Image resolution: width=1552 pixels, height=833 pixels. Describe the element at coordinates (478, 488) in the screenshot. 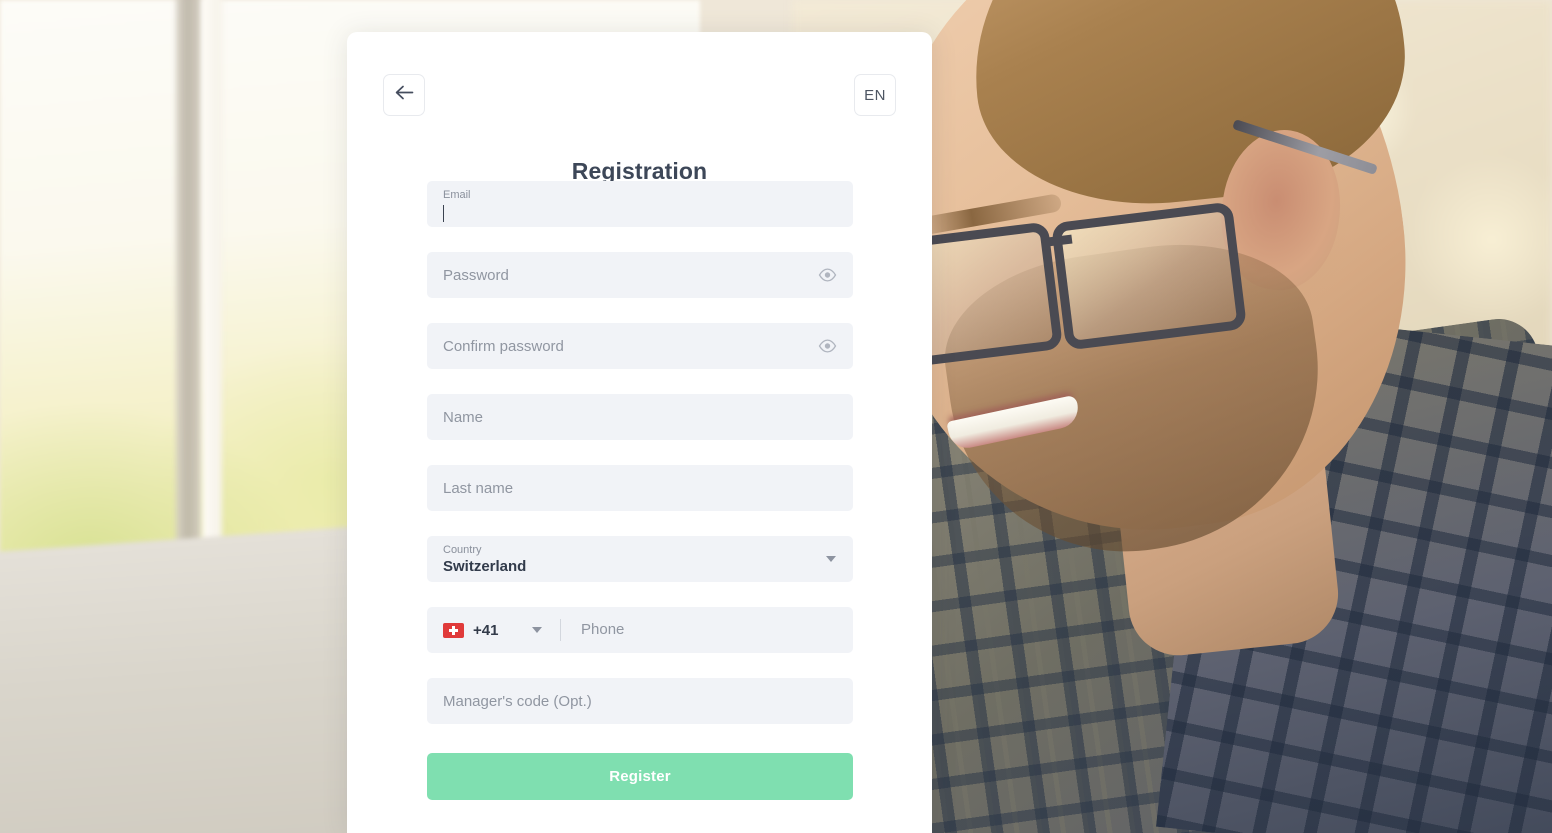

I see `last-name-placeholder: Last name` at that location.